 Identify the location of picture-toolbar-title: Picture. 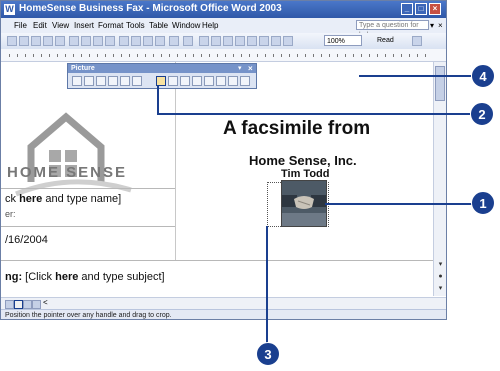
(162, 68).